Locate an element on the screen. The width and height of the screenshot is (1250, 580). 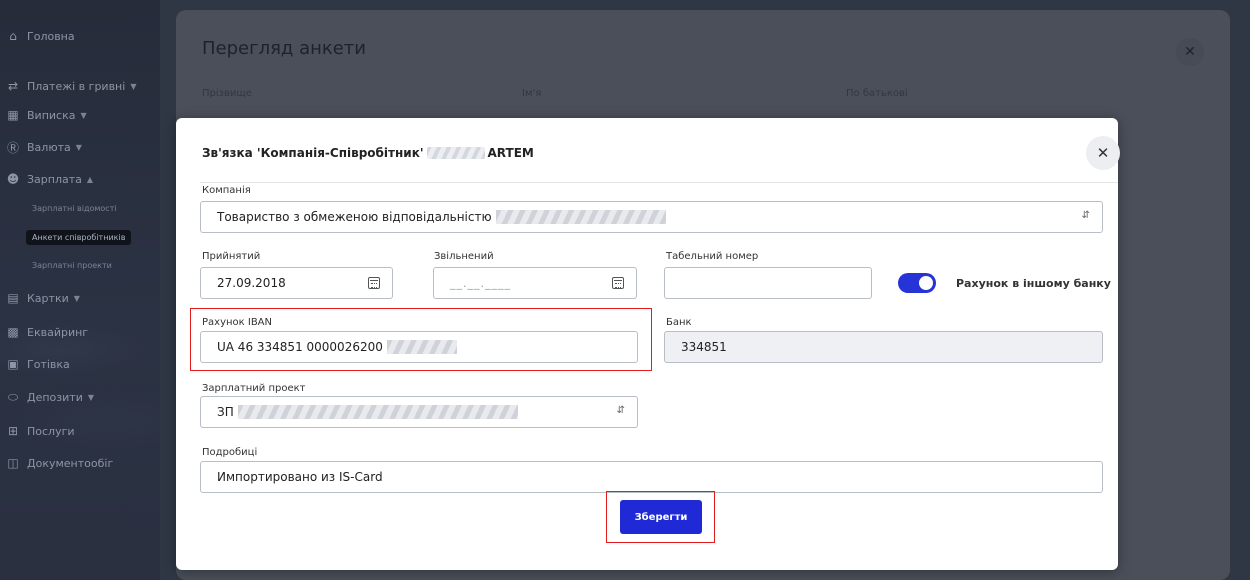
sidebar-item-statement: ▦ Виписка ▼ is located at coordinates (46, 115).